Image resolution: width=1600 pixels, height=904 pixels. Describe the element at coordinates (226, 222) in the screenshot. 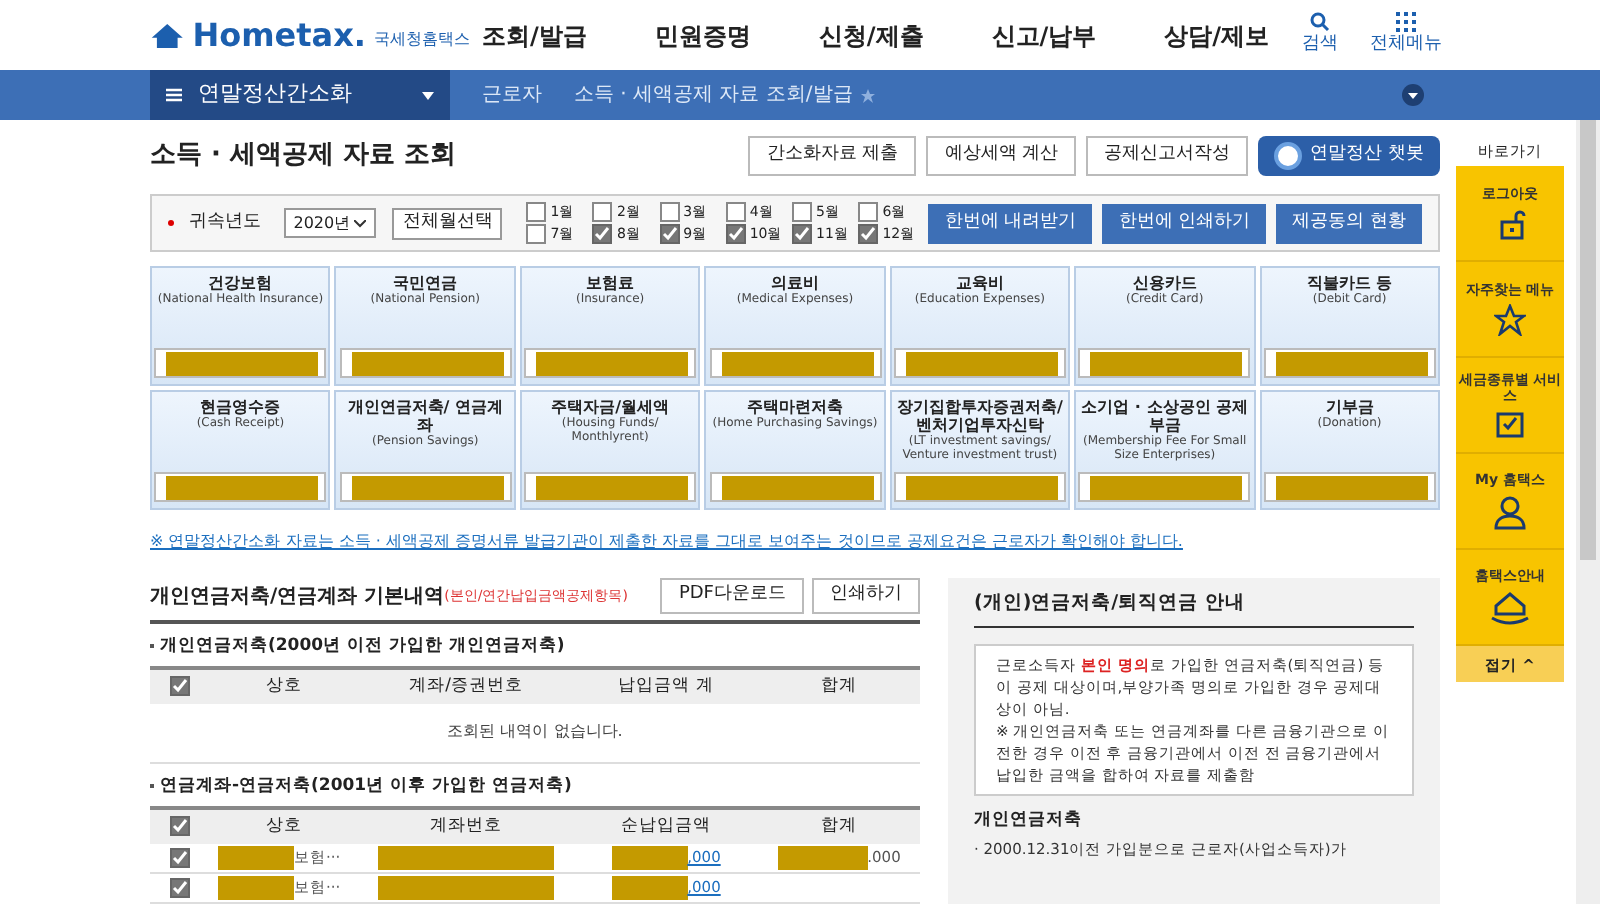

I see `year-label: 귀속년도` at that location.